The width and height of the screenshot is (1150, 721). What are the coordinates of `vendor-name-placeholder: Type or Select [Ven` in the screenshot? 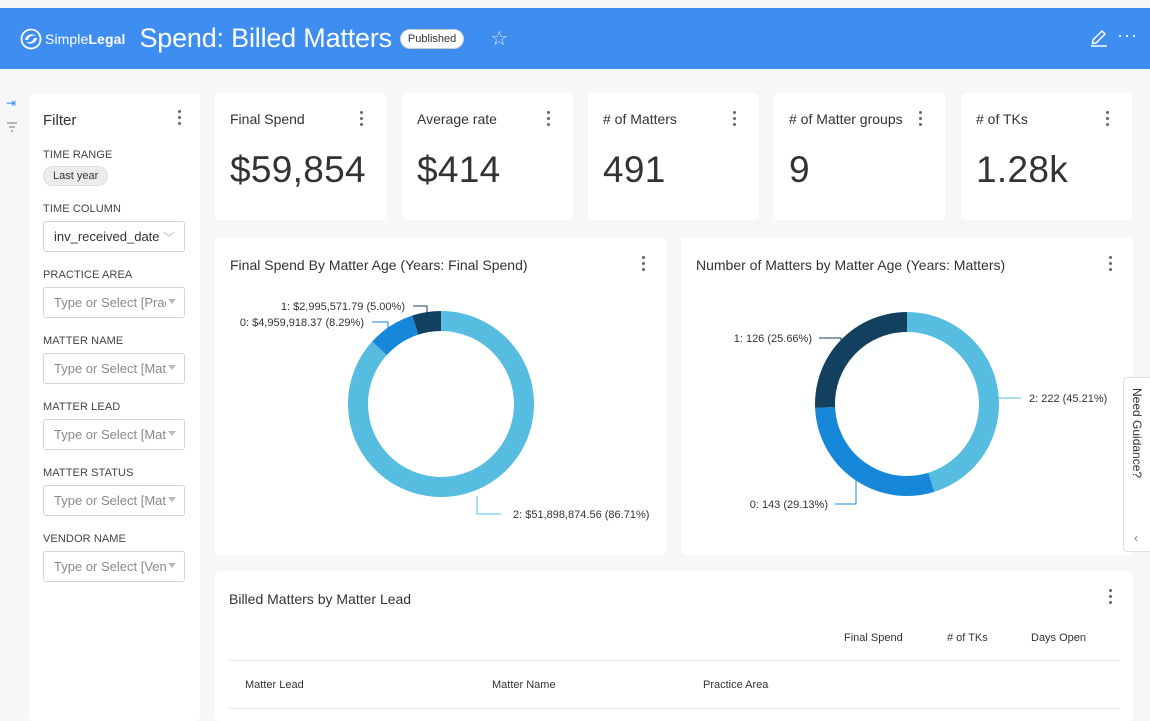 It's located at (110, 566).